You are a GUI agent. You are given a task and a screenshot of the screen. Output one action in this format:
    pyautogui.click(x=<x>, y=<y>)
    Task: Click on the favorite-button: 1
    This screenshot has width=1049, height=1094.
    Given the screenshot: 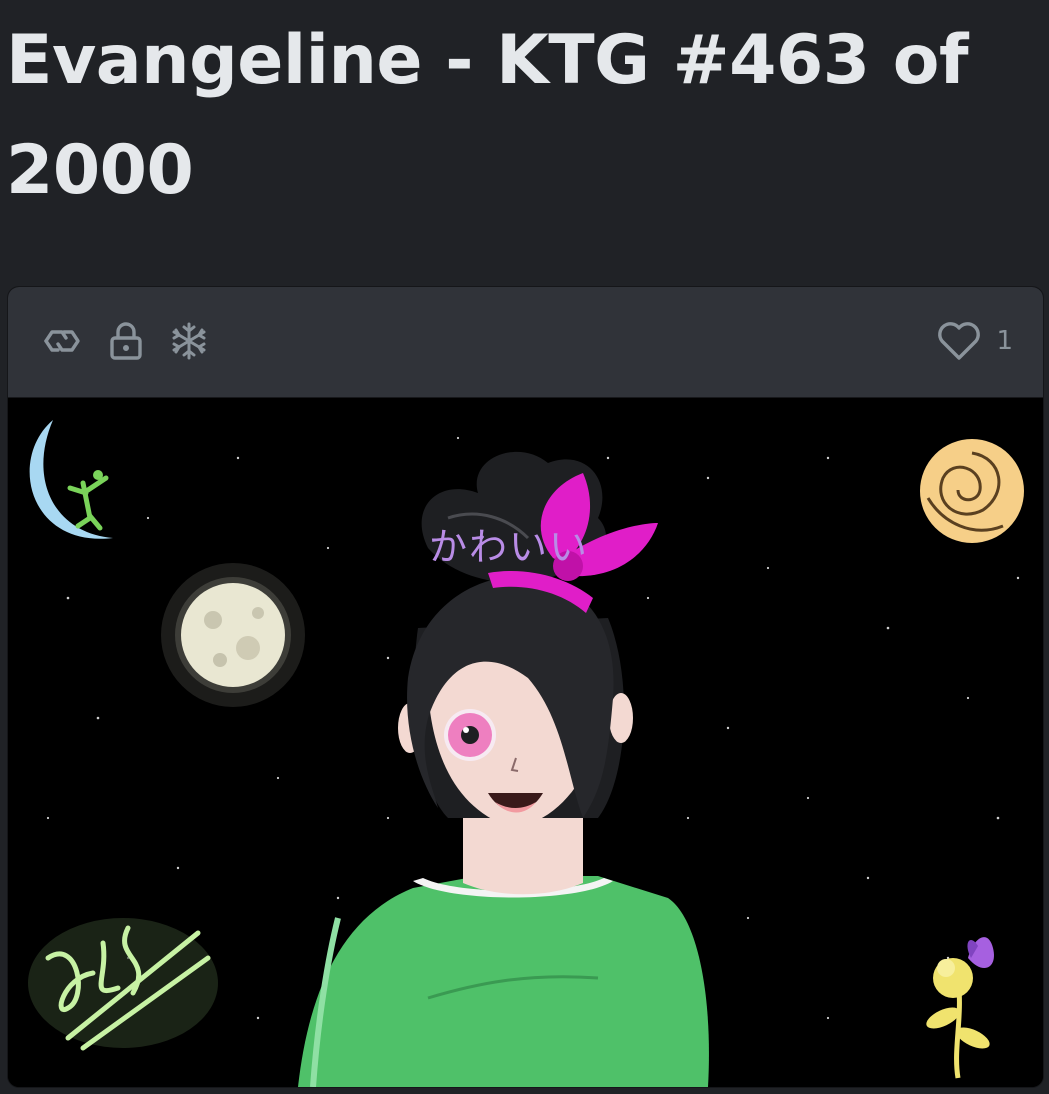 What is the action you would take?
    pyautogui.click(x=974, y=341)
    